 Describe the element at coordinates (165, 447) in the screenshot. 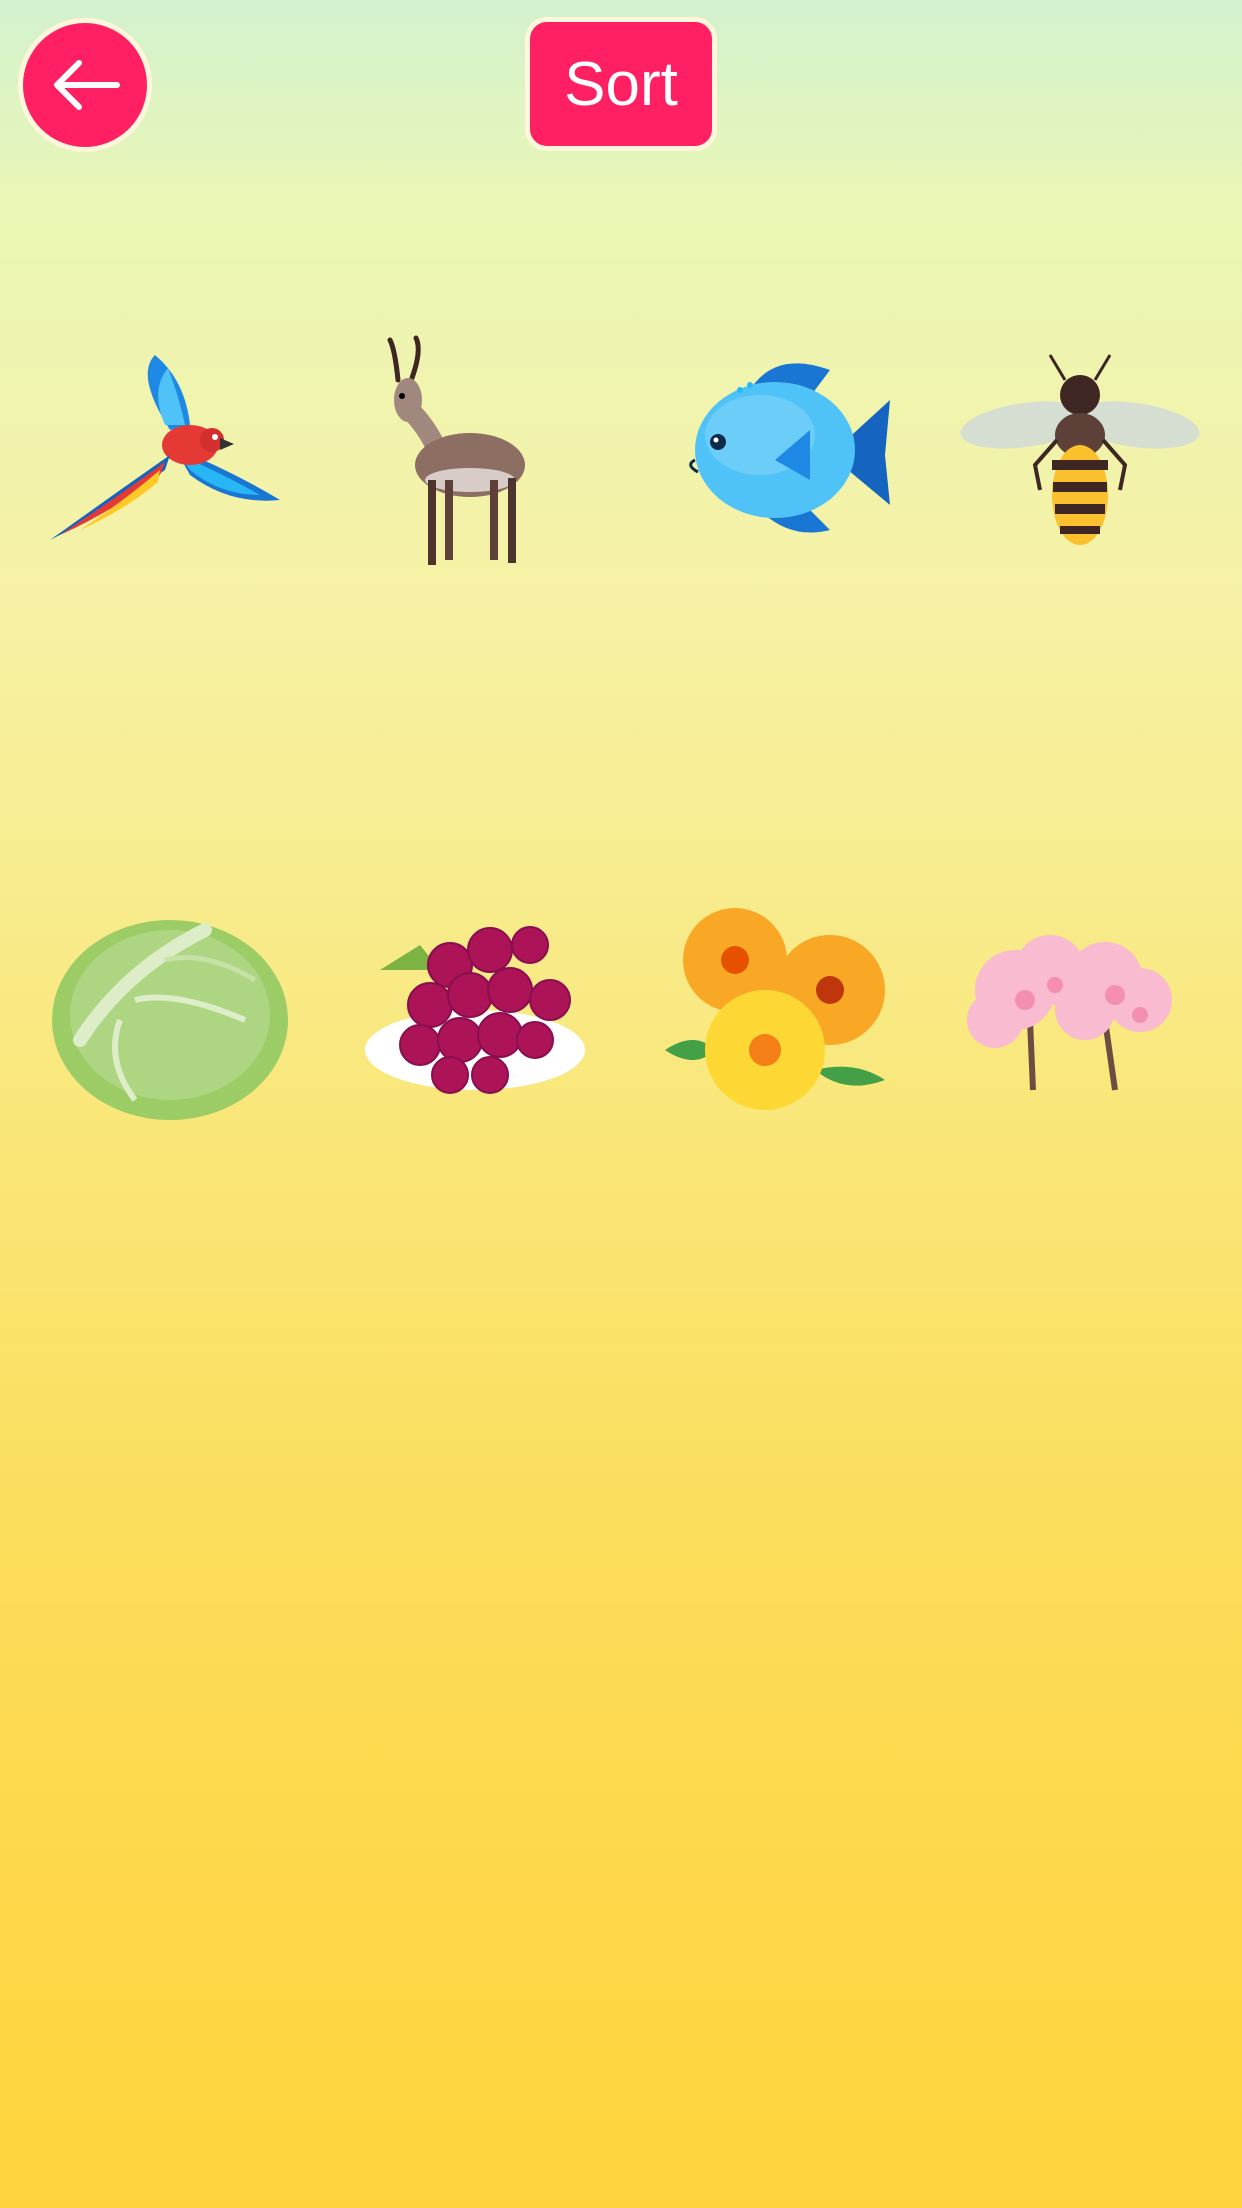

I see `parrot-icon` at that location.